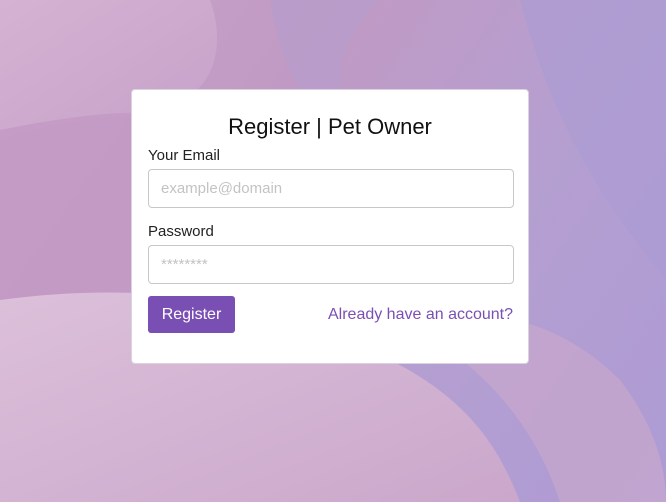 The width and height of the screenshot is (666, 502). Describe the element at coordinates (330, 126) in the screenshot. I see `form-title: Register | Pet Owner` at that location.